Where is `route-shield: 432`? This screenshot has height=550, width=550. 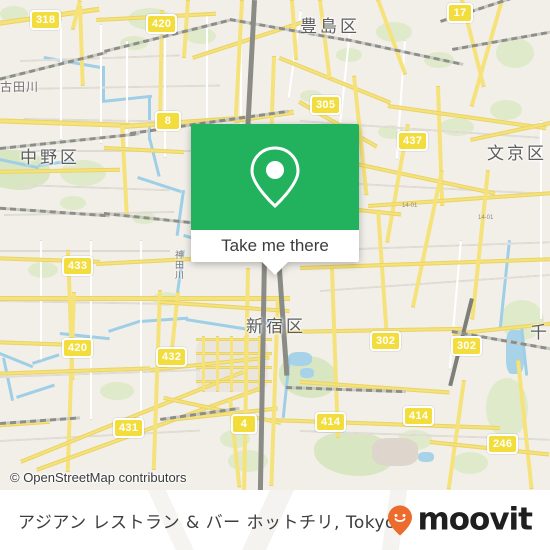
route-shield: 432 is located at coordinates (172, 357).